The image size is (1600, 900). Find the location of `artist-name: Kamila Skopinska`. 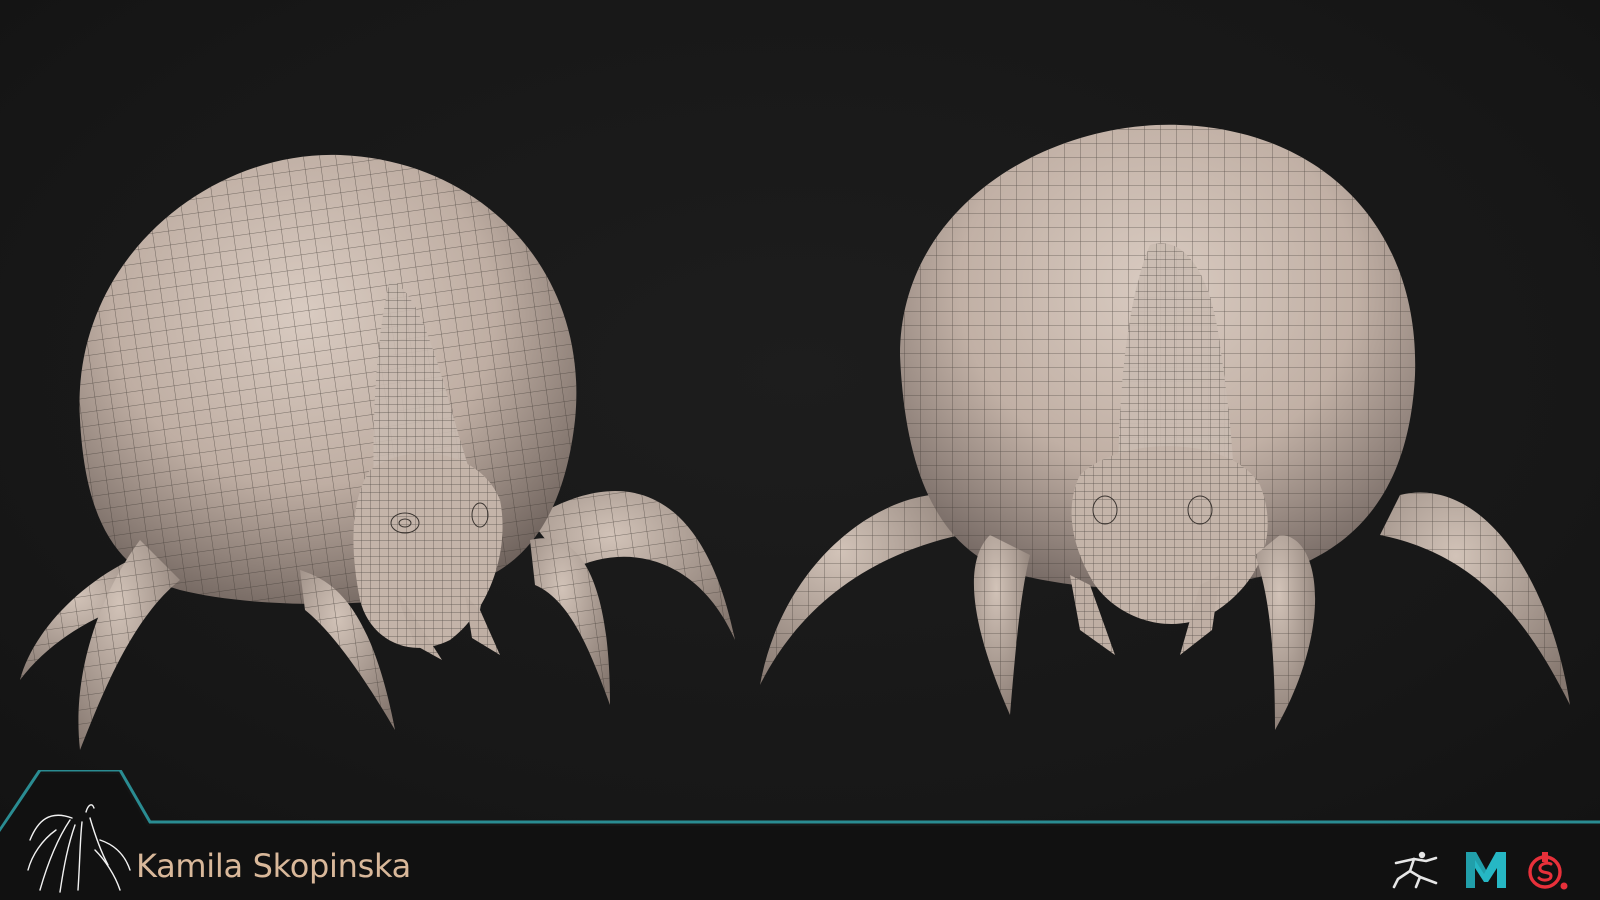

artist-name: Kamila Skopinska is located at coordinates (273, 866).